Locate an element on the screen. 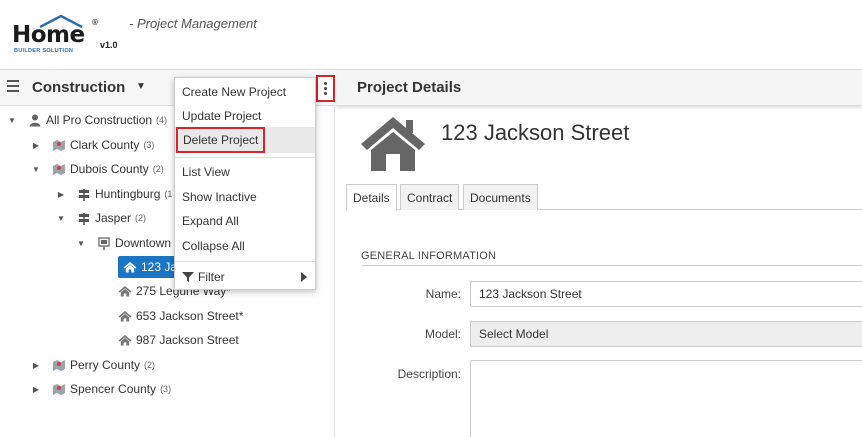  company-icon is located at coordinates (35, 120).